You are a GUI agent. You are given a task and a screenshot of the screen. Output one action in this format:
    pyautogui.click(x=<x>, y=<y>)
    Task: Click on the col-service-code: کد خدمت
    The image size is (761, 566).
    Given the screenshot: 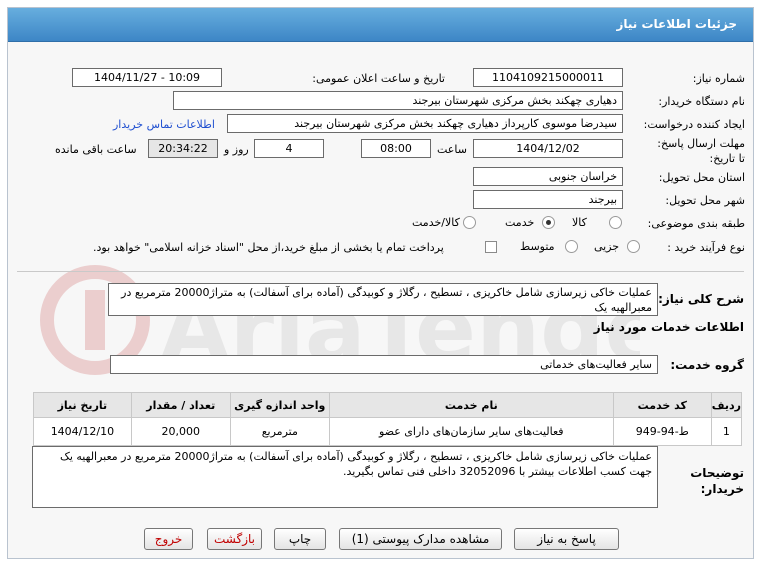 What is the action you would take?
    pyautogui.click(x=662, y=405)
    